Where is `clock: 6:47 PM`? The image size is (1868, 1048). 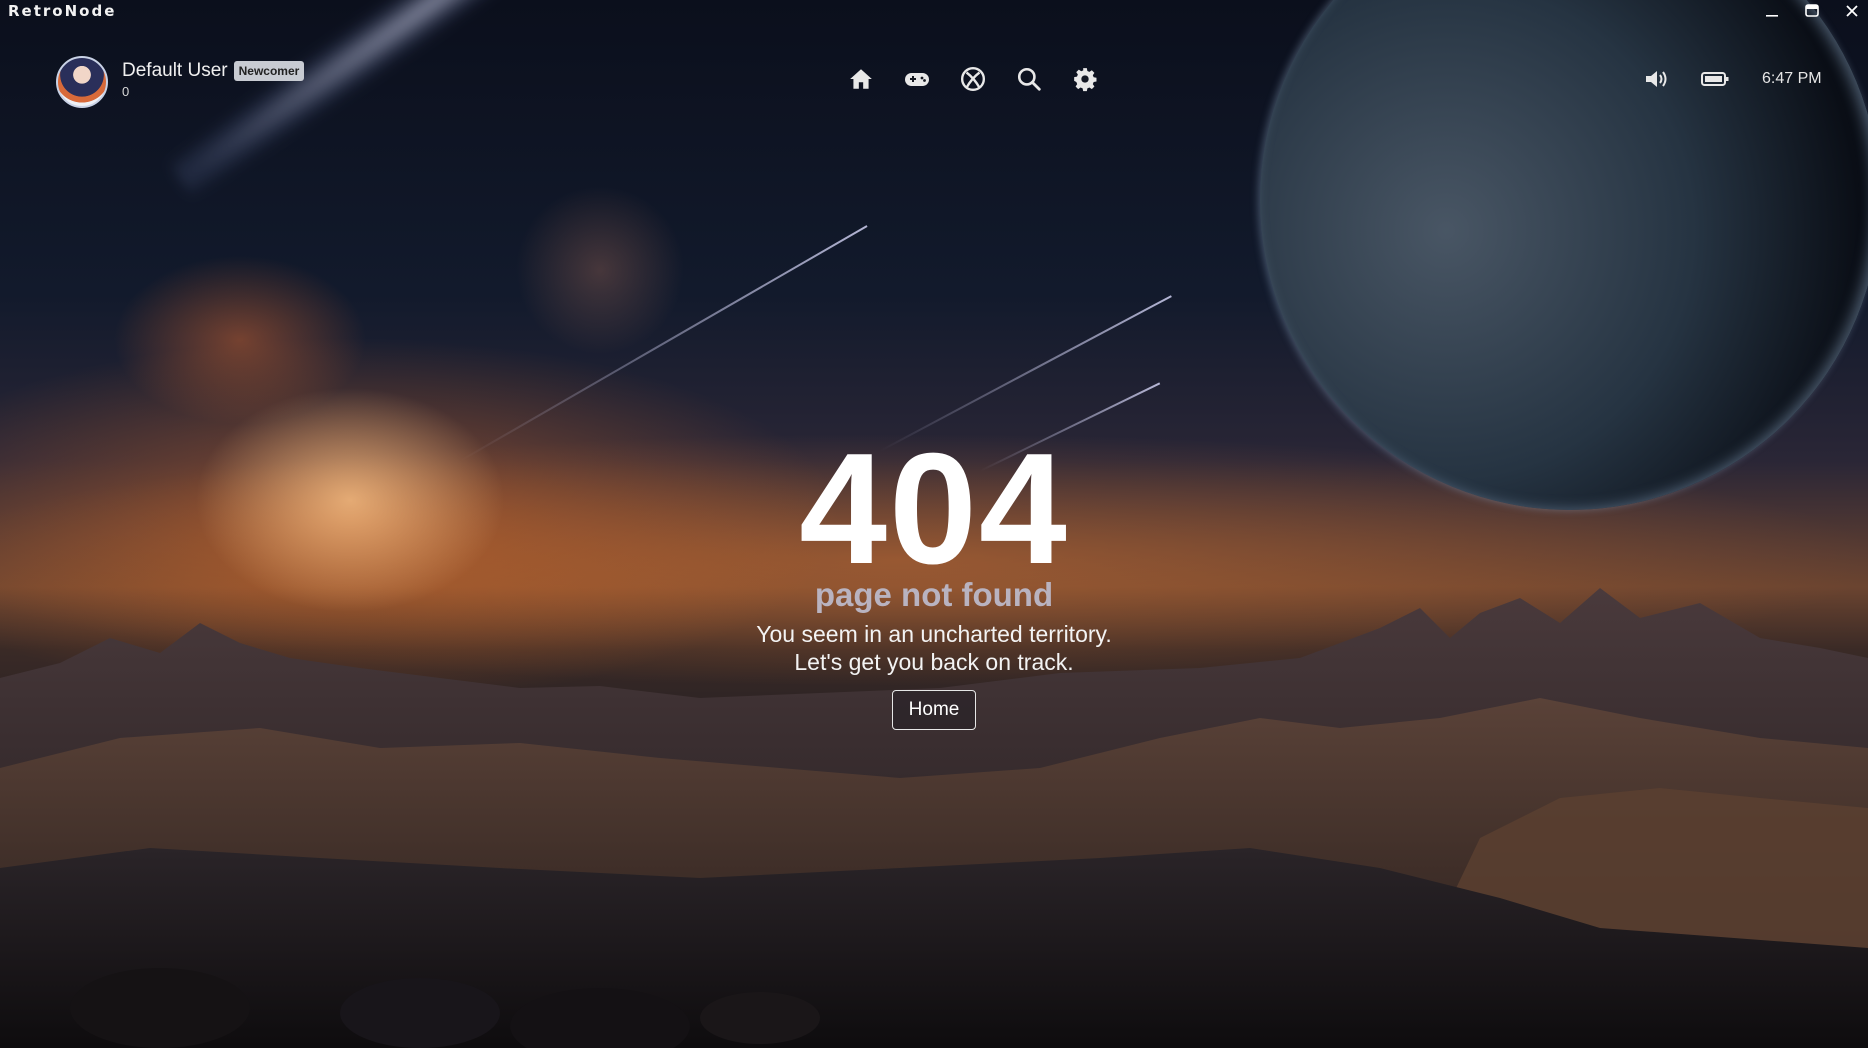 clock: 6:47 PM is located at coordinates (1792, 78).